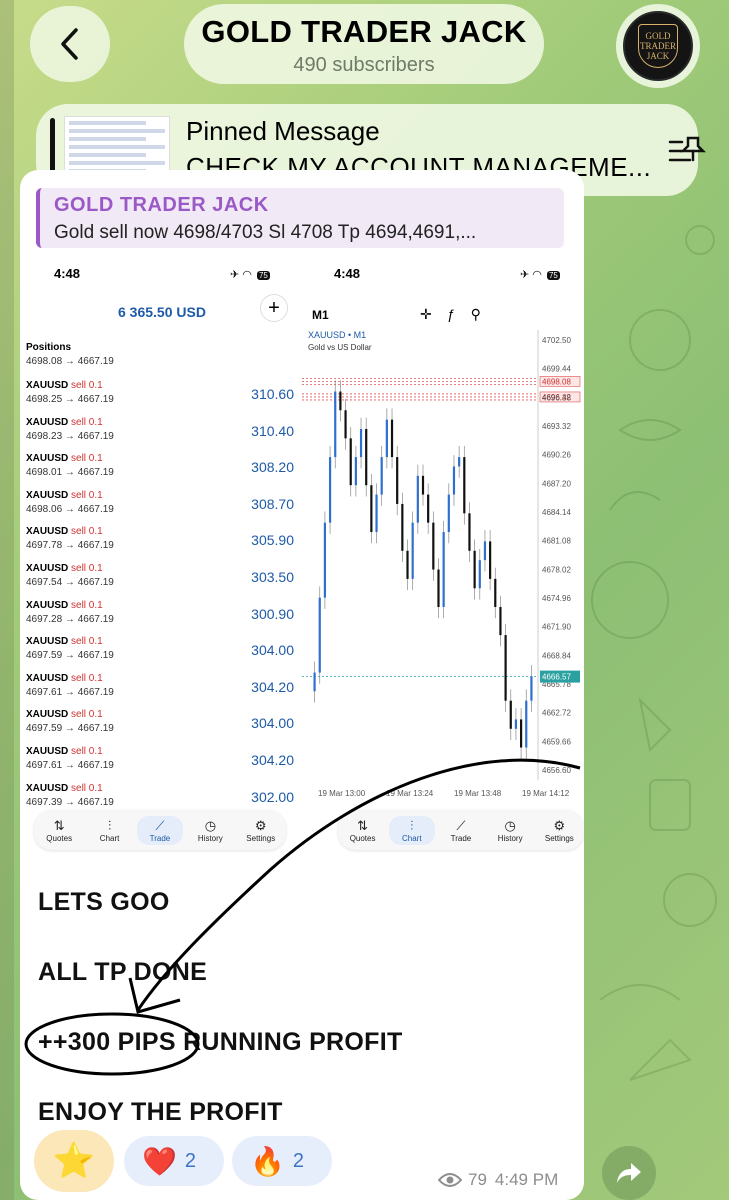 This screenshot has width=729, height=1200. What do you see at coordinates (461, 838) in the screenshot?
I see `tab-label: Trade` at bounding box center [461, 838].